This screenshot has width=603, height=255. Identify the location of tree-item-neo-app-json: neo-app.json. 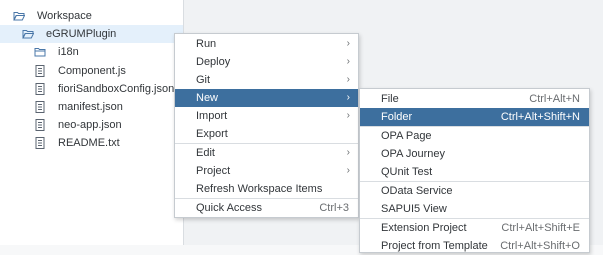
(91, 125).